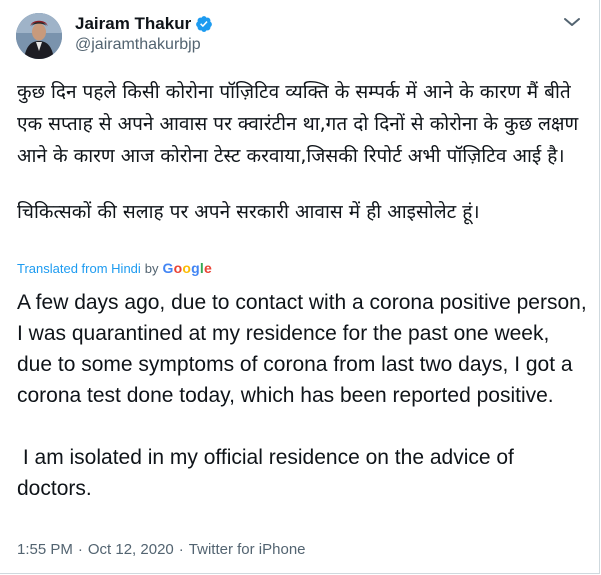  I want to click on google-logo: Google, so click(187, 268).